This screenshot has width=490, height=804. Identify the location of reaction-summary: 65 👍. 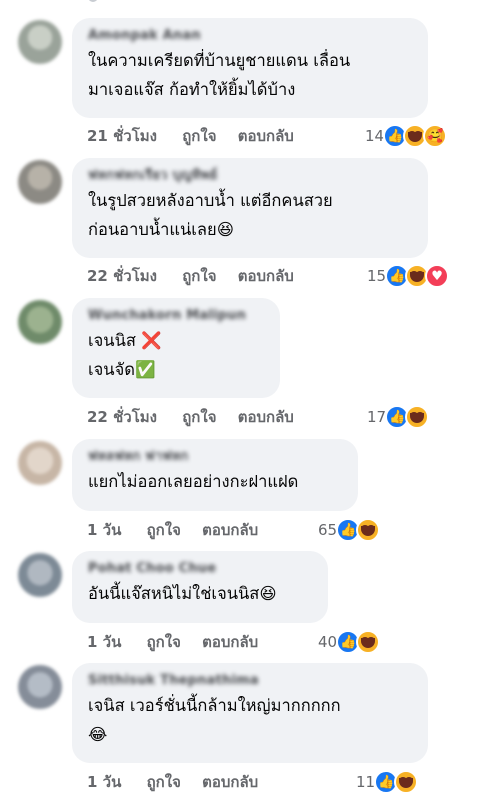
(349, 530).